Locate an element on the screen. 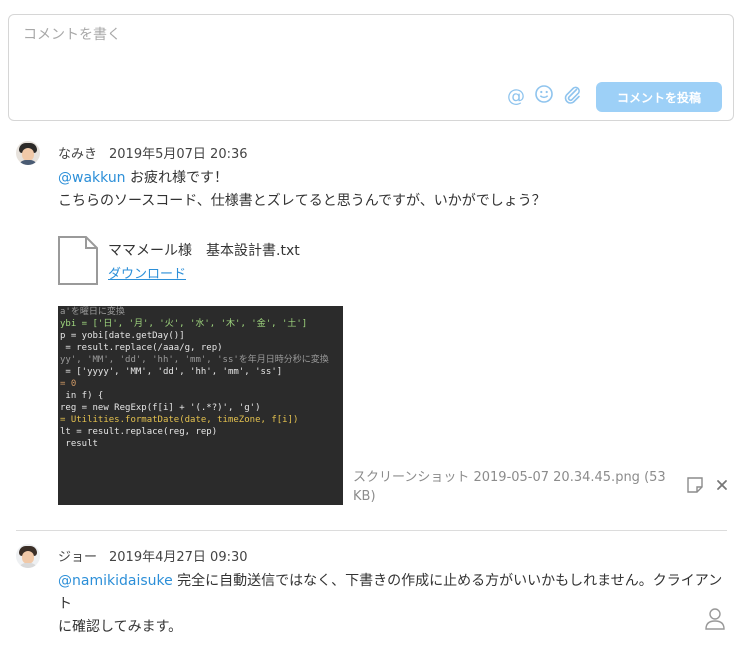 The height and width of the screenshot is (649, 743). code-line: = result.replace(/aaa/g, rep) is located at coordinates (141, 348).